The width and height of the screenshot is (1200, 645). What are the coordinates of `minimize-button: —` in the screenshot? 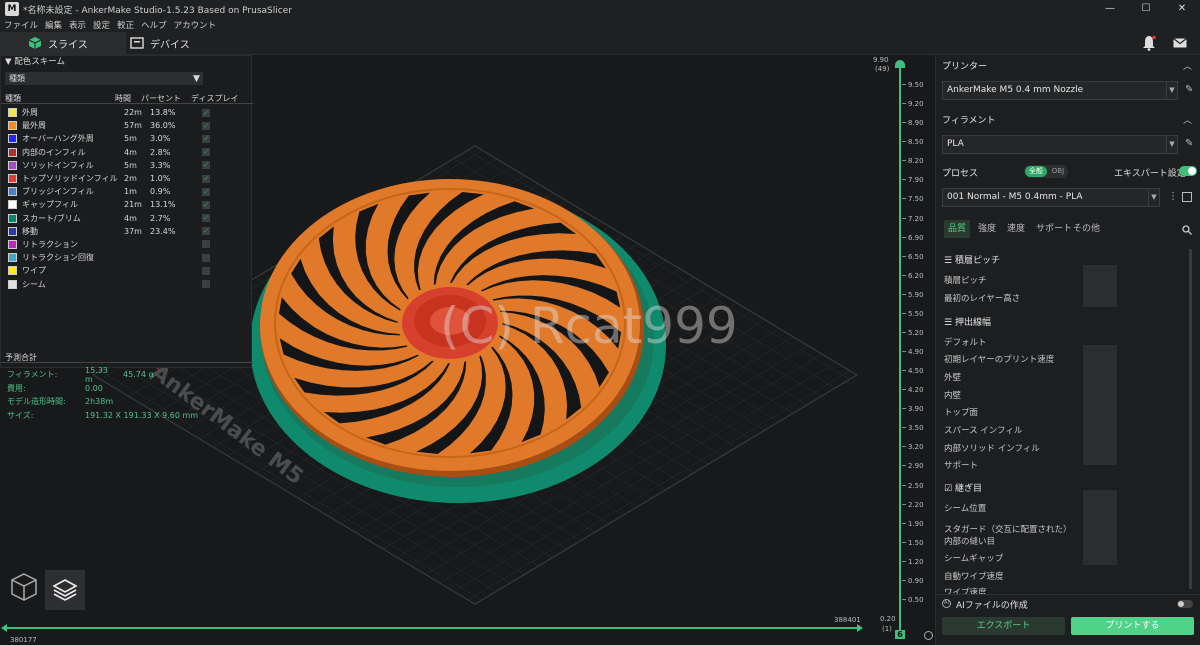 It's located at (1110, 9).